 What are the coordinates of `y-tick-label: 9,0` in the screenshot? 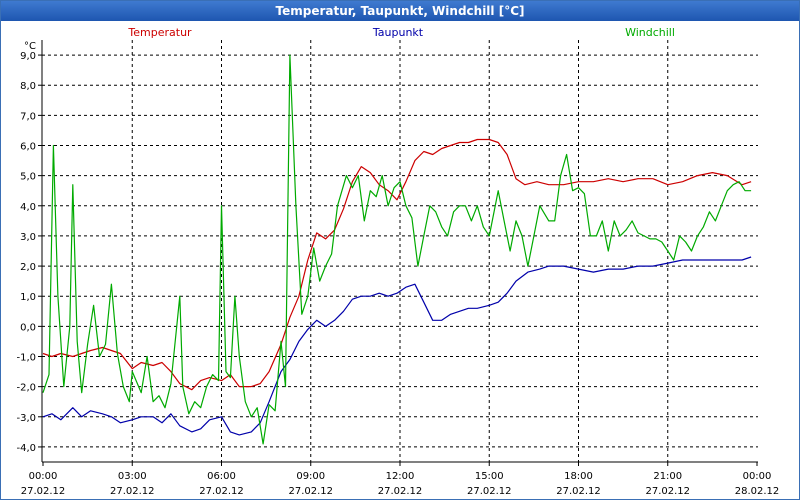 It's located at (28, 56).